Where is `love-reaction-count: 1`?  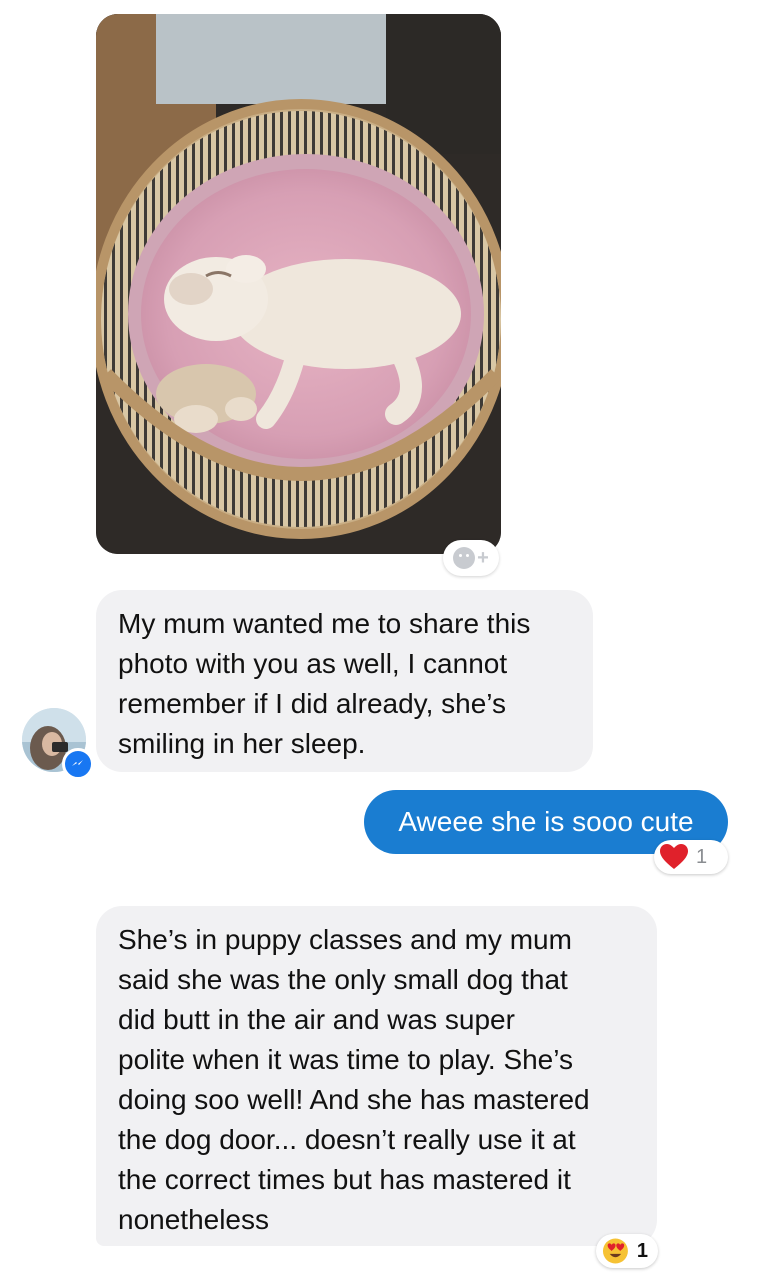
love-reaction-count: 1 is located at coordinates (642, 1250).